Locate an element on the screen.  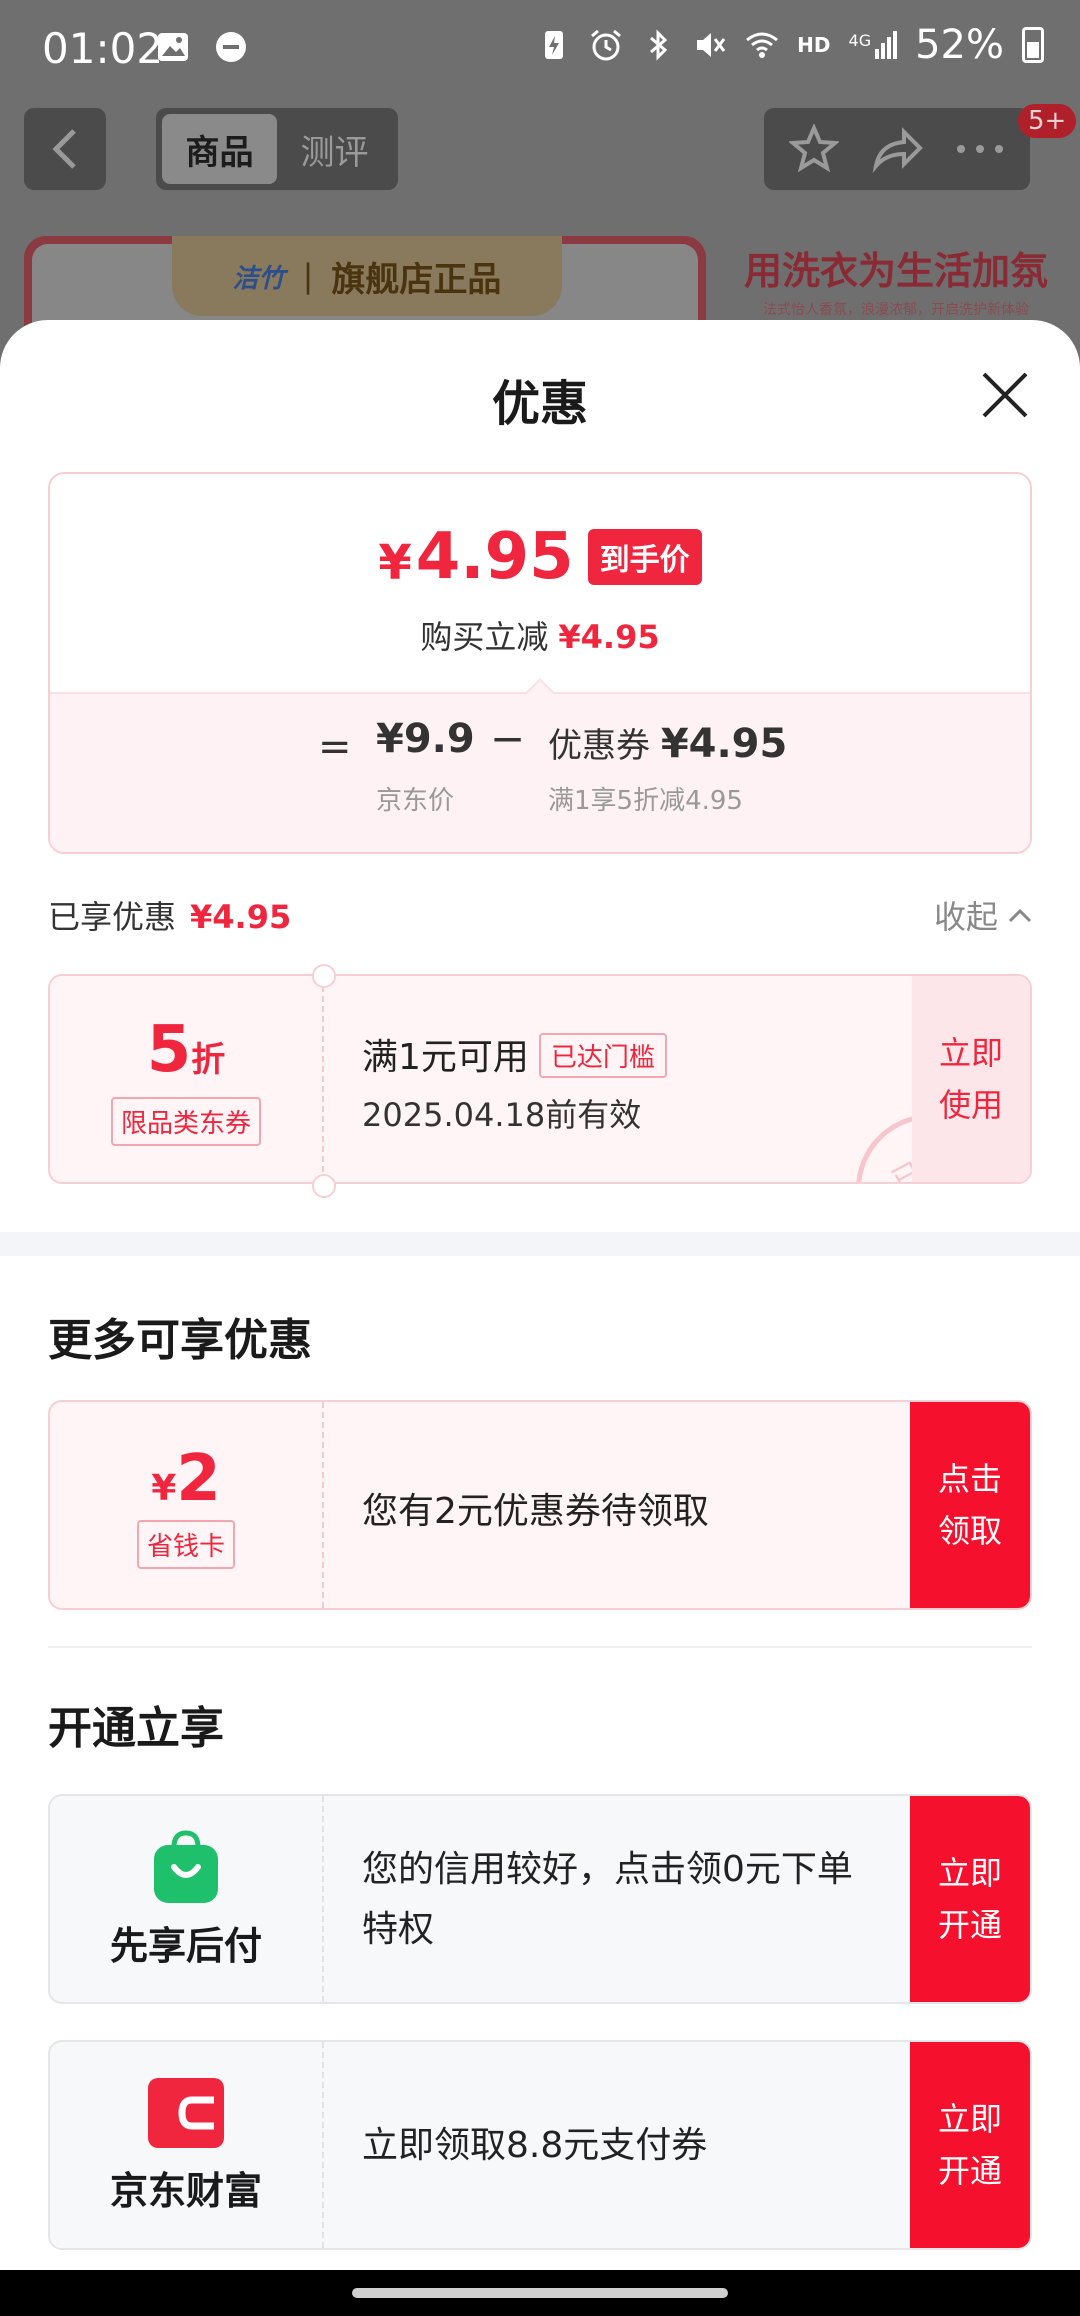
saving-card-desc: 您有2元优惠券待领取 is located at coordinates (535, 1511).